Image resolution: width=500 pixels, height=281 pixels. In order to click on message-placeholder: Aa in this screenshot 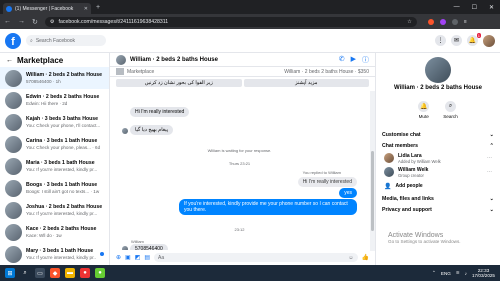, I will do `click(161, 257)`.